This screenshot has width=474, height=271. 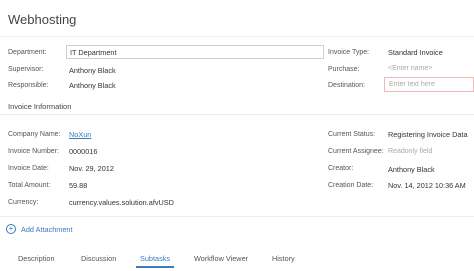 I want to click on invoice-type-value: Standard Invoice, so click(x=415, y=52).